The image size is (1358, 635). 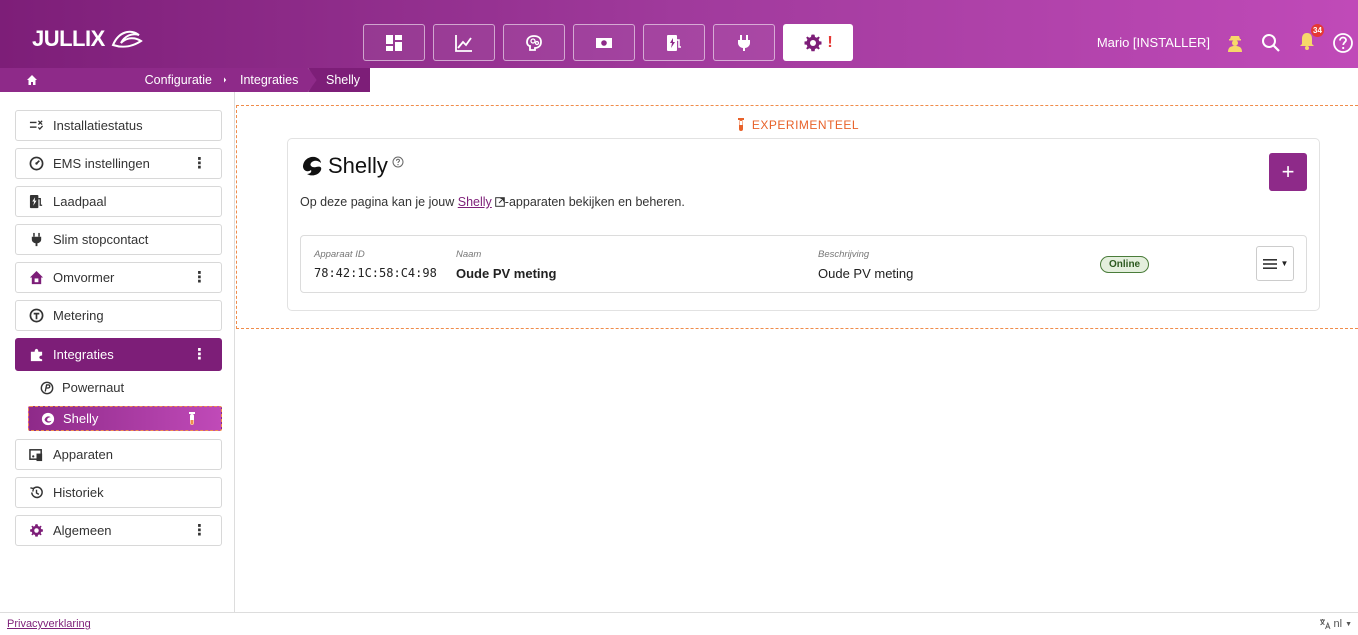 What do you see at coordinates (1125, 264) in the screenshot?
I see `status-badge: Online` at bounding box center [1125, 264].